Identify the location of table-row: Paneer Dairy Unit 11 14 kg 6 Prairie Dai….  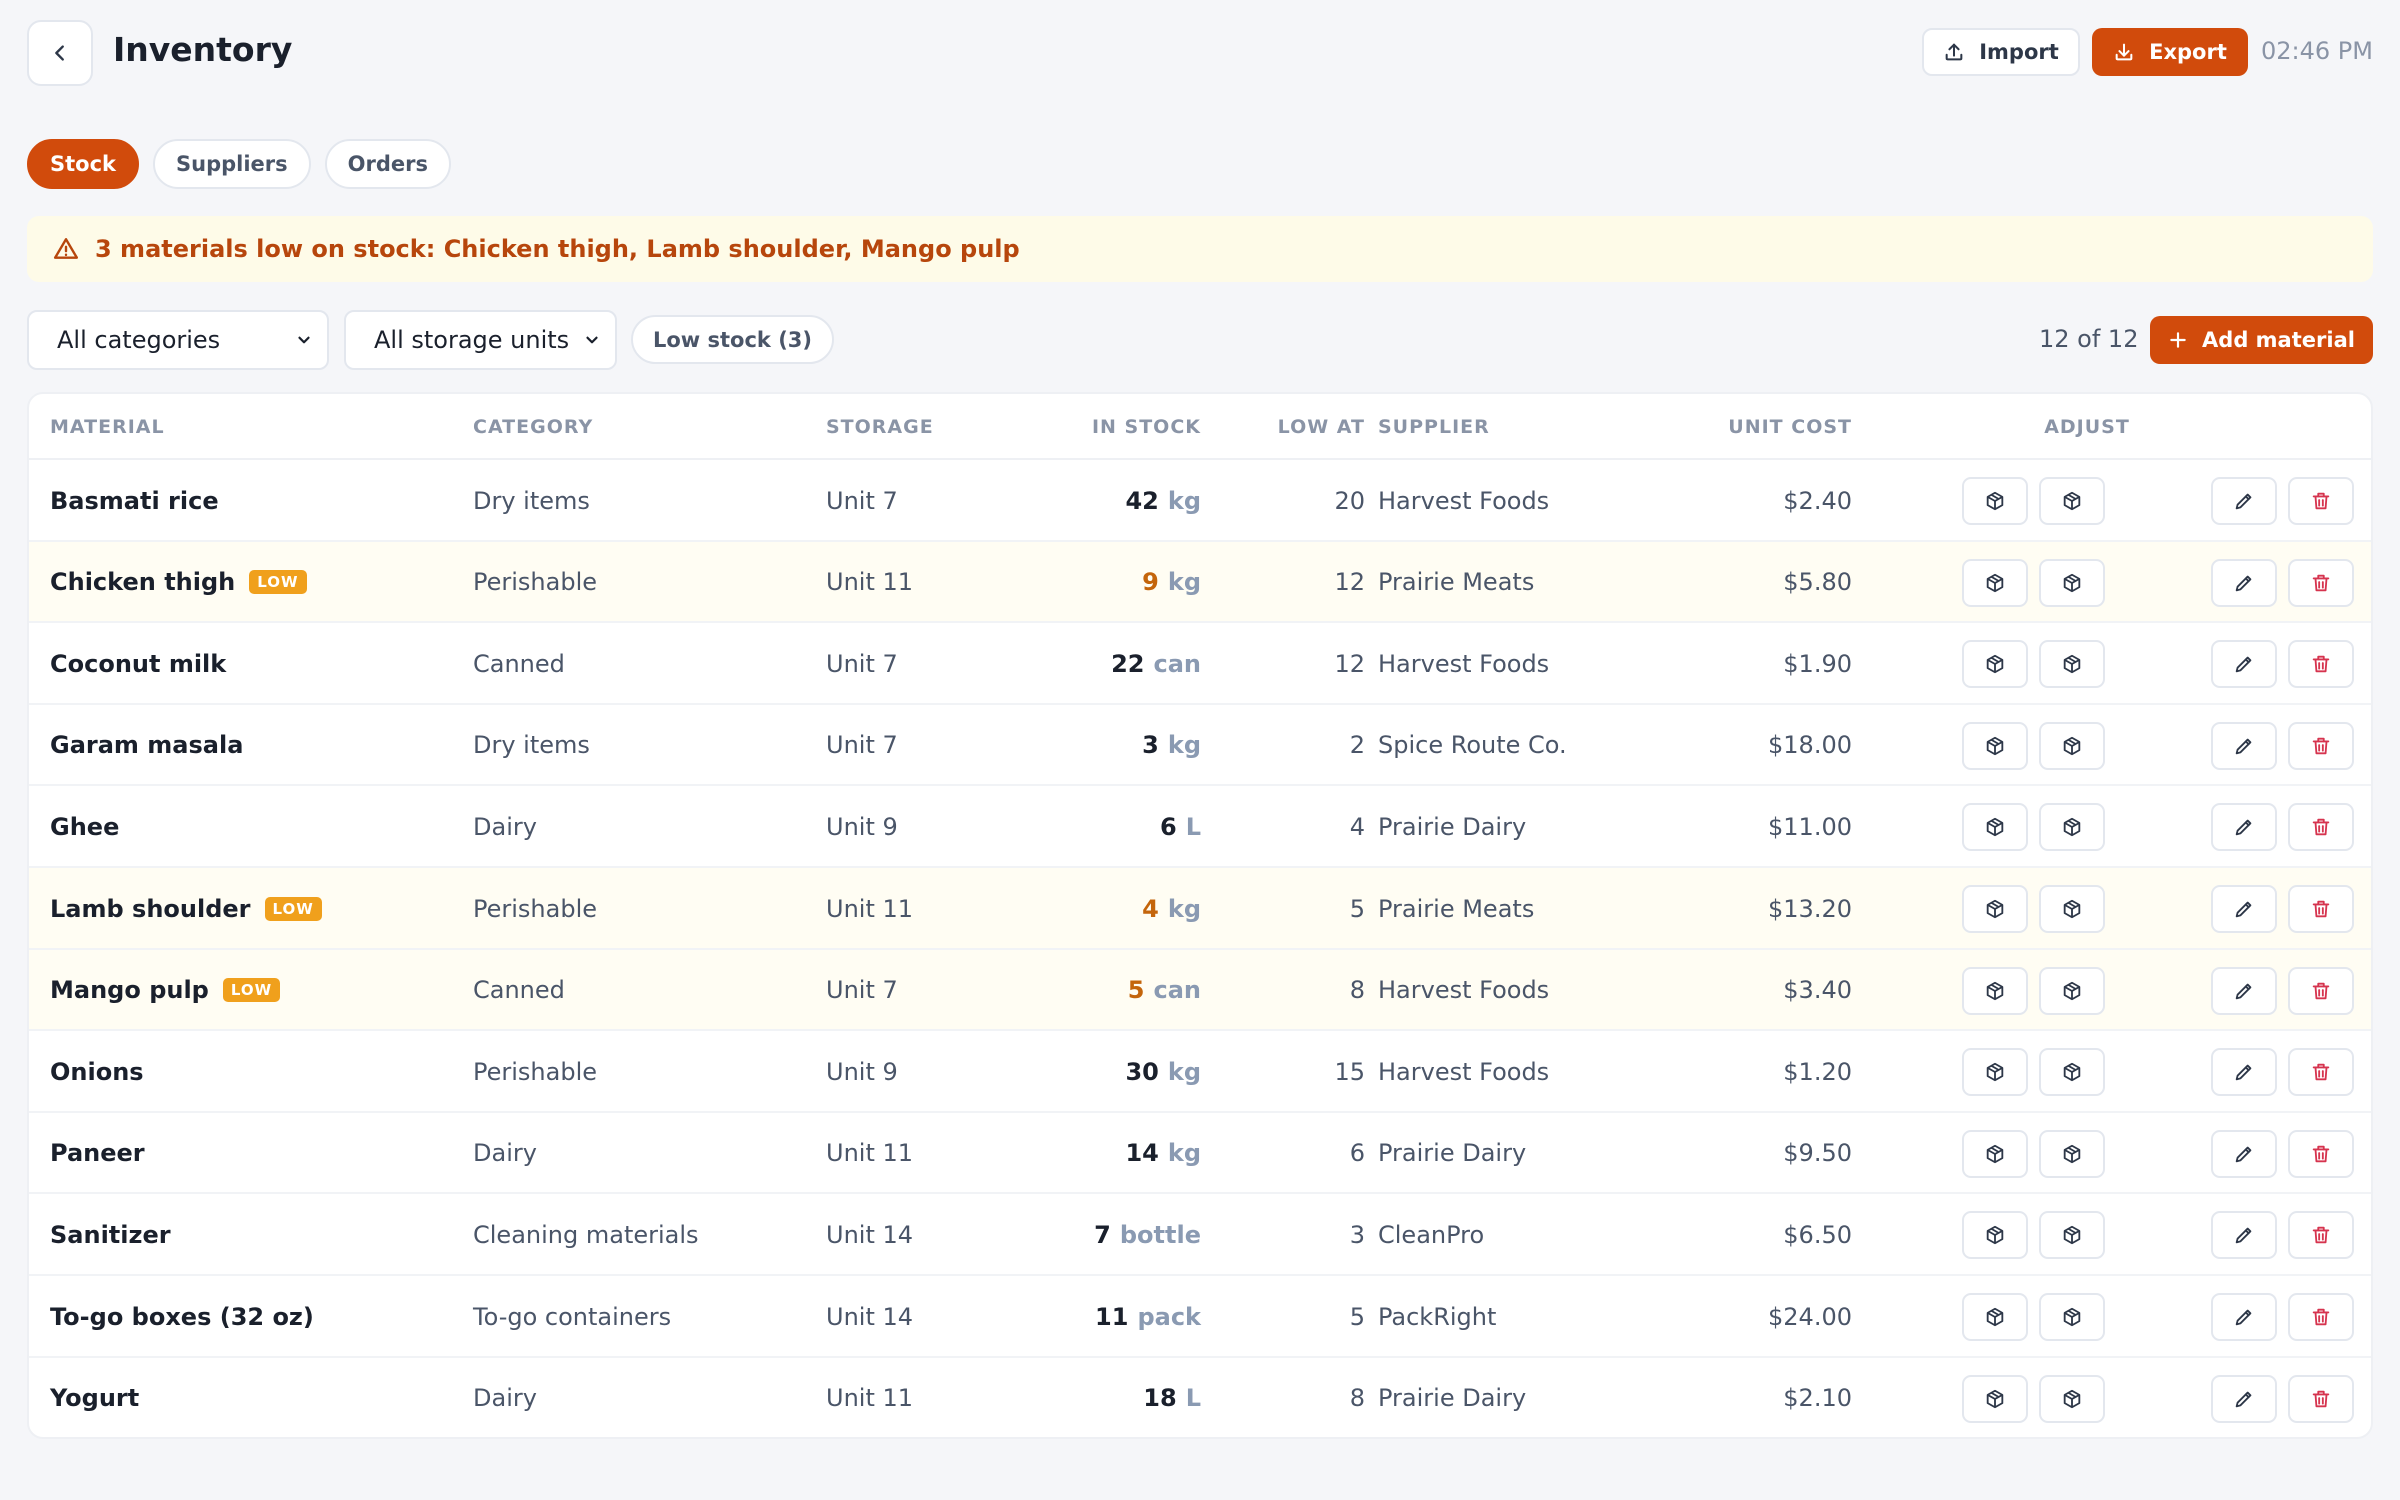
(1200, 1154).